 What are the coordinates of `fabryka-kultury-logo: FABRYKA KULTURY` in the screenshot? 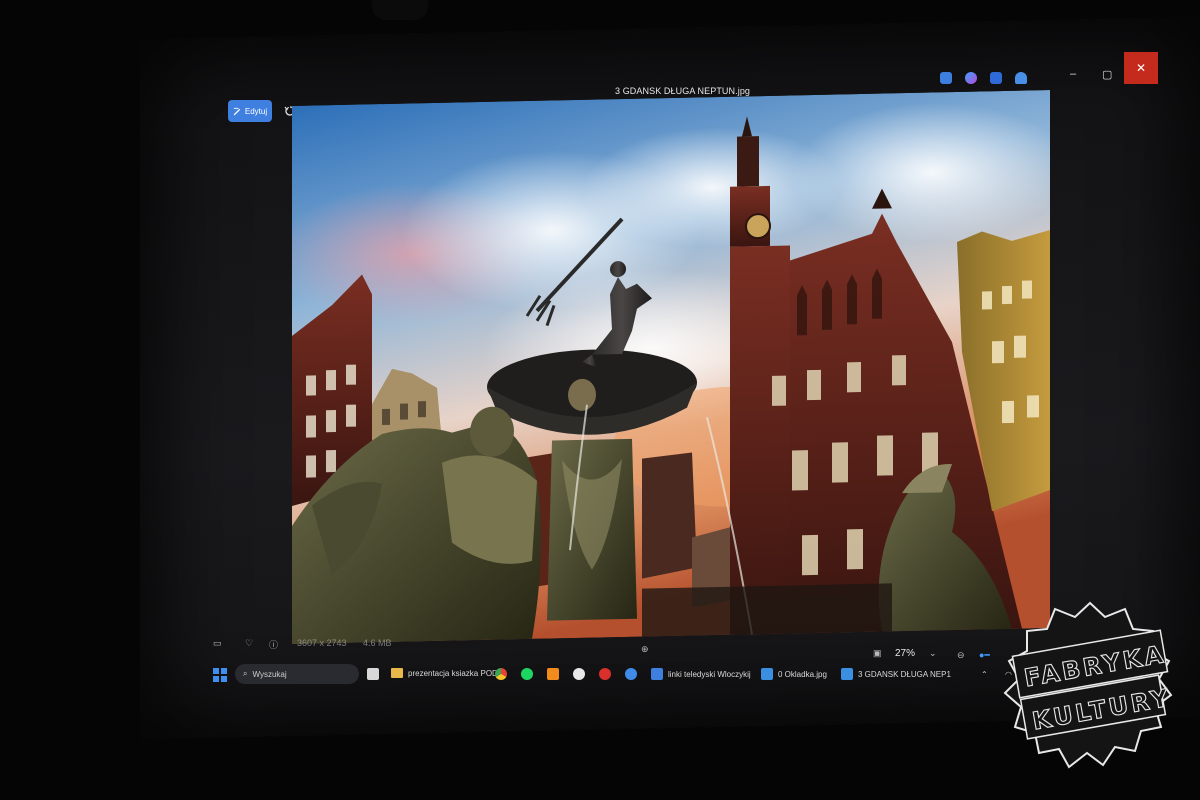 It's located at (1090, 687).